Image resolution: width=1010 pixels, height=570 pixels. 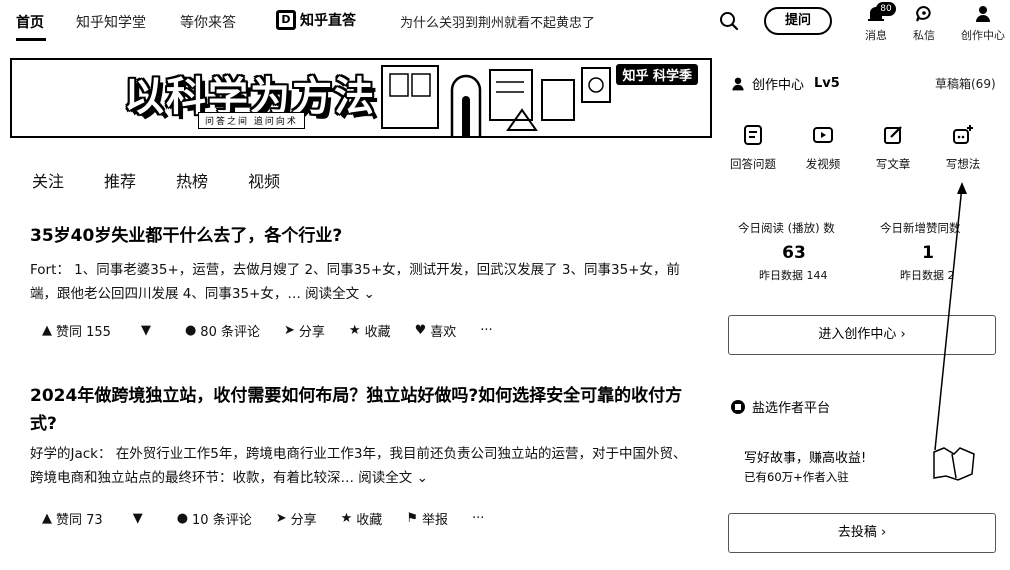 I want to click on answer-question-label: 回答问题, so click(x=753, y=164).